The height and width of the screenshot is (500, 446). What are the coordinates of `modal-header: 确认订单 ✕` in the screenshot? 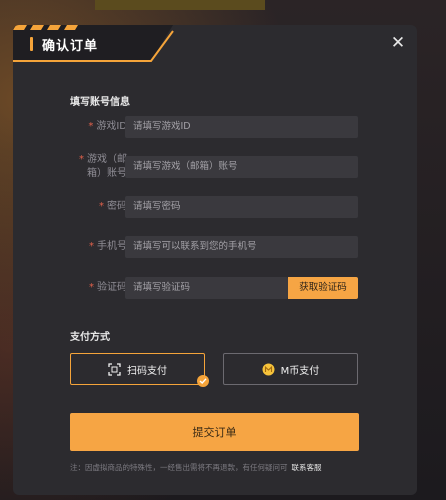 It's located at (215, 47).